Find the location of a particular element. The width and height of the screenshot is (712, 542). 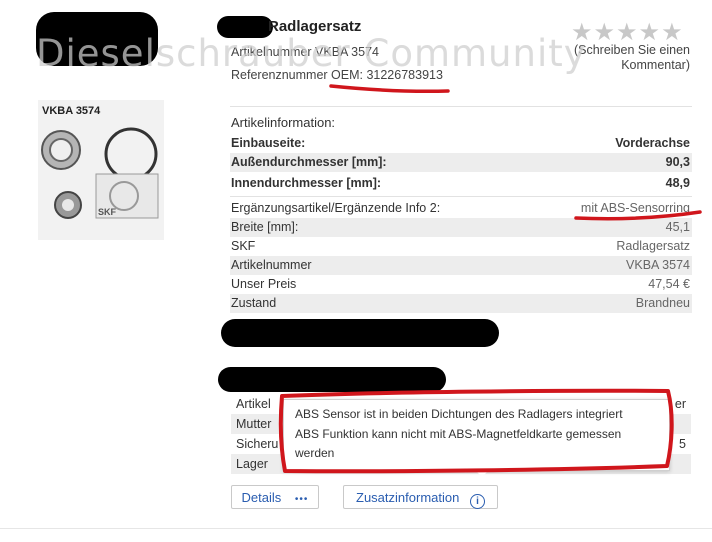

details-label: Details is located at coordinates (261, 497).